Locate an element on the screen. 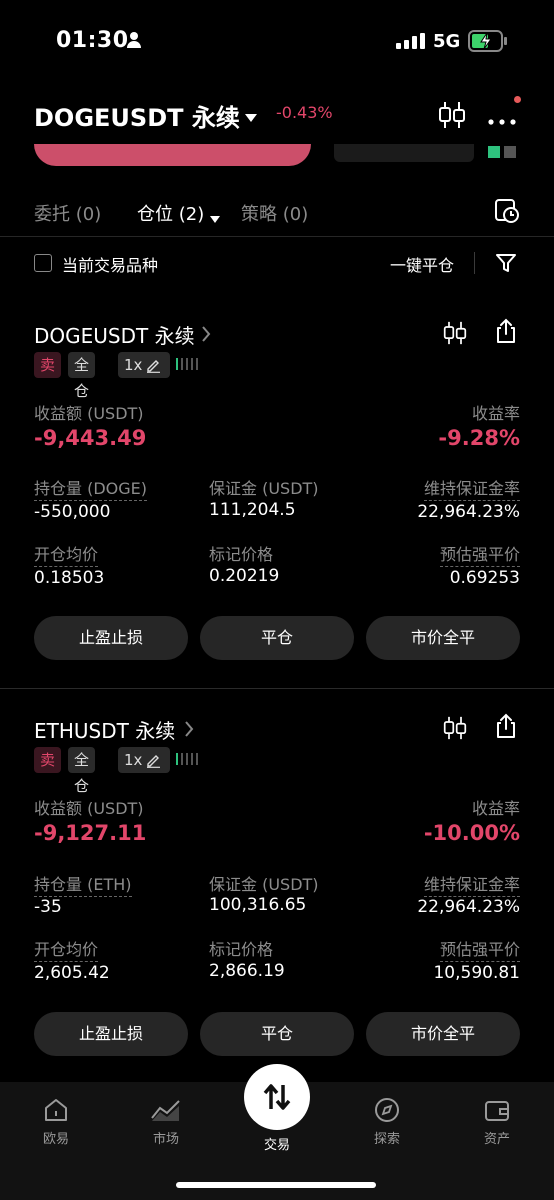  filter-icon is located at coordinates (506, 265).